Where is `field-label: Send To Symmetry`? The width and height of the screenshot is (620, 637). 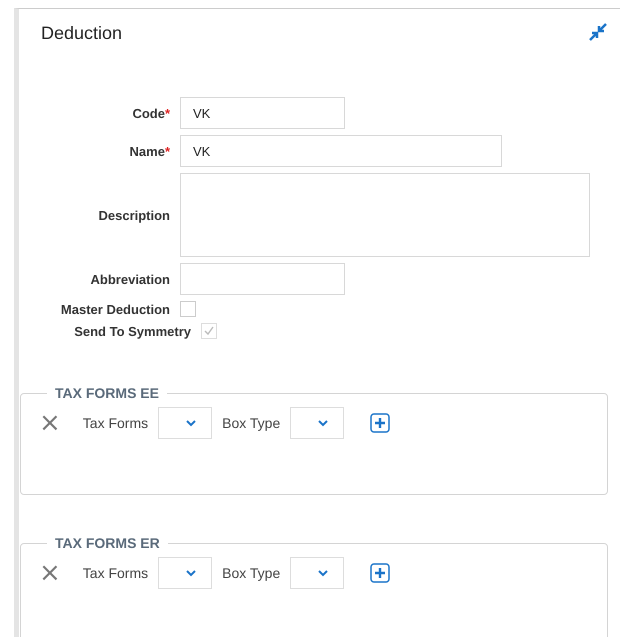 field-label: Send To Symmetry is located at coordinates (132, 331).